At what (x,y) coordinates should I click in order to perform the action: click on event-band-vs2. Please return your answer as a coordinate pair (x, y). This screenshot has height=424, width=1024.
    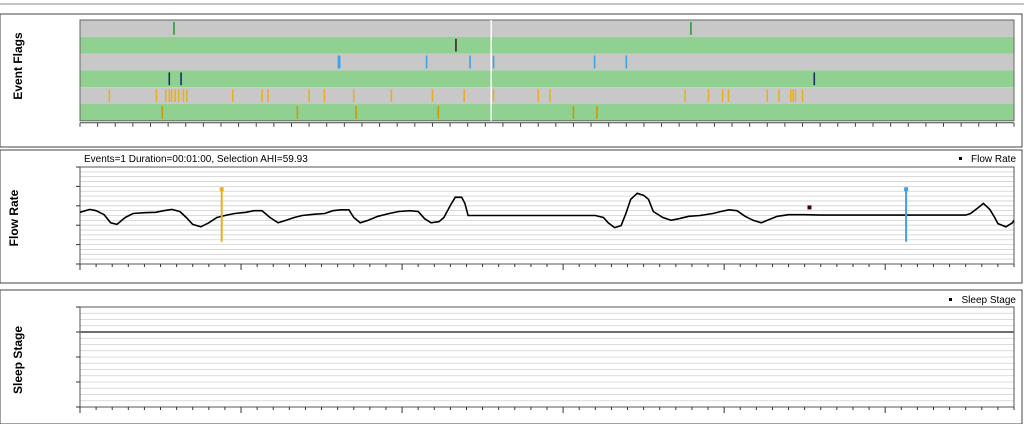
    Looking at the image, I should click on (547, 112).